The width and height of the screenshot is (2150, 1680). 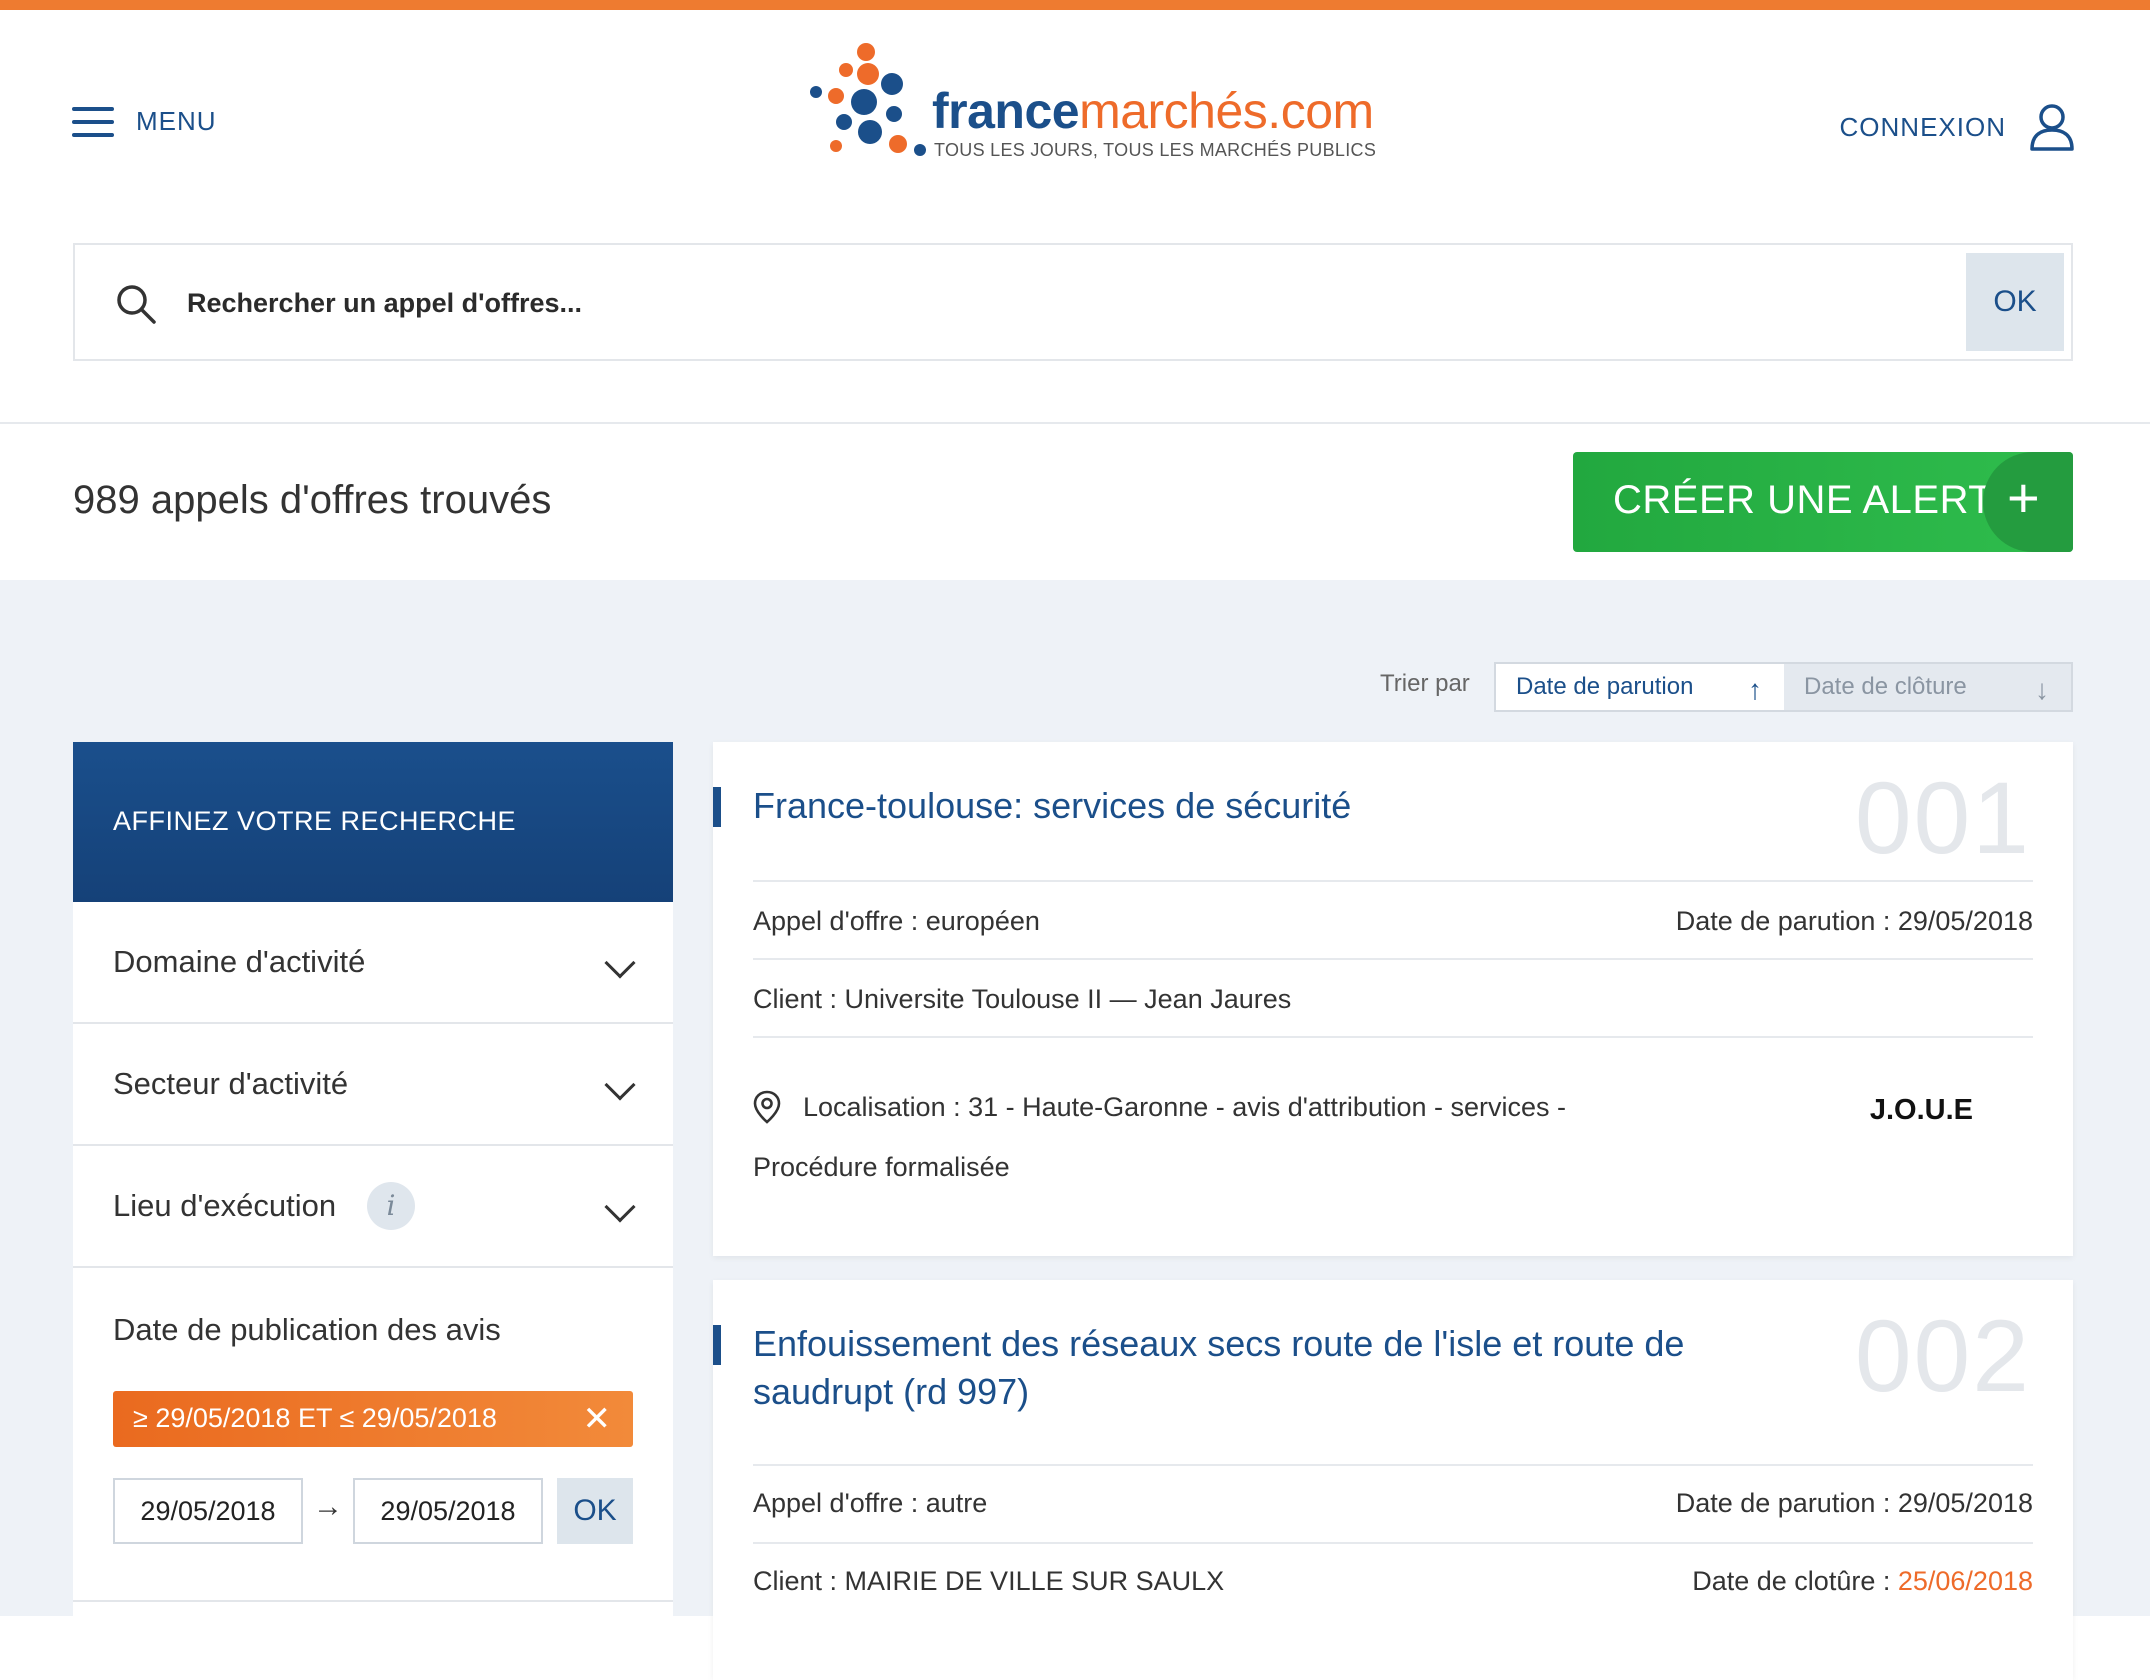 What do you see at coordinates (239, 961) in the screenshot?
I see `filter-label: Domaine d'activité` at bounding box center [239, 961].